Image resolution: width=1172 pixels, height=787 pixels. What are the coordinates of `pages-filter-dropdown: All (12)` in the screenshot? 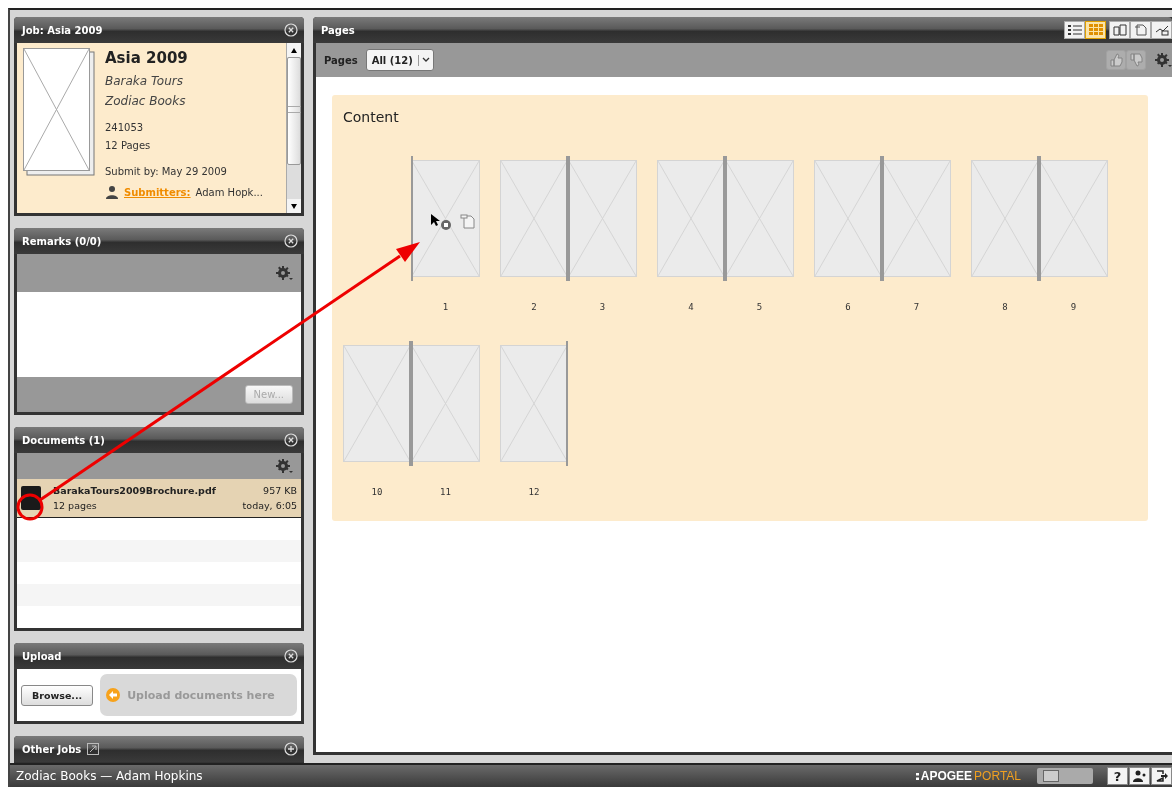 It's located at (399, 60).